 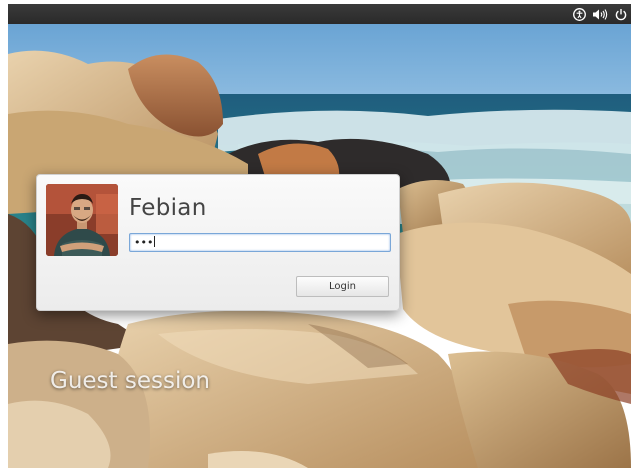 I want to click on indicator-area, so click(x=601, y=14).